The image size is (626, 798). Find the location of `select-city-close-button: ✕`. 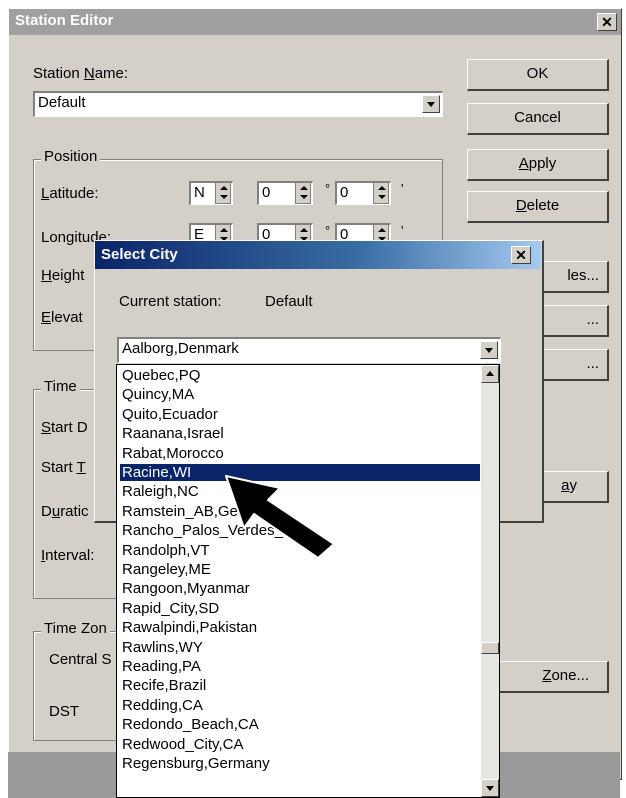

select-city-close-button: ✕ is located at coordinates (521, 255).